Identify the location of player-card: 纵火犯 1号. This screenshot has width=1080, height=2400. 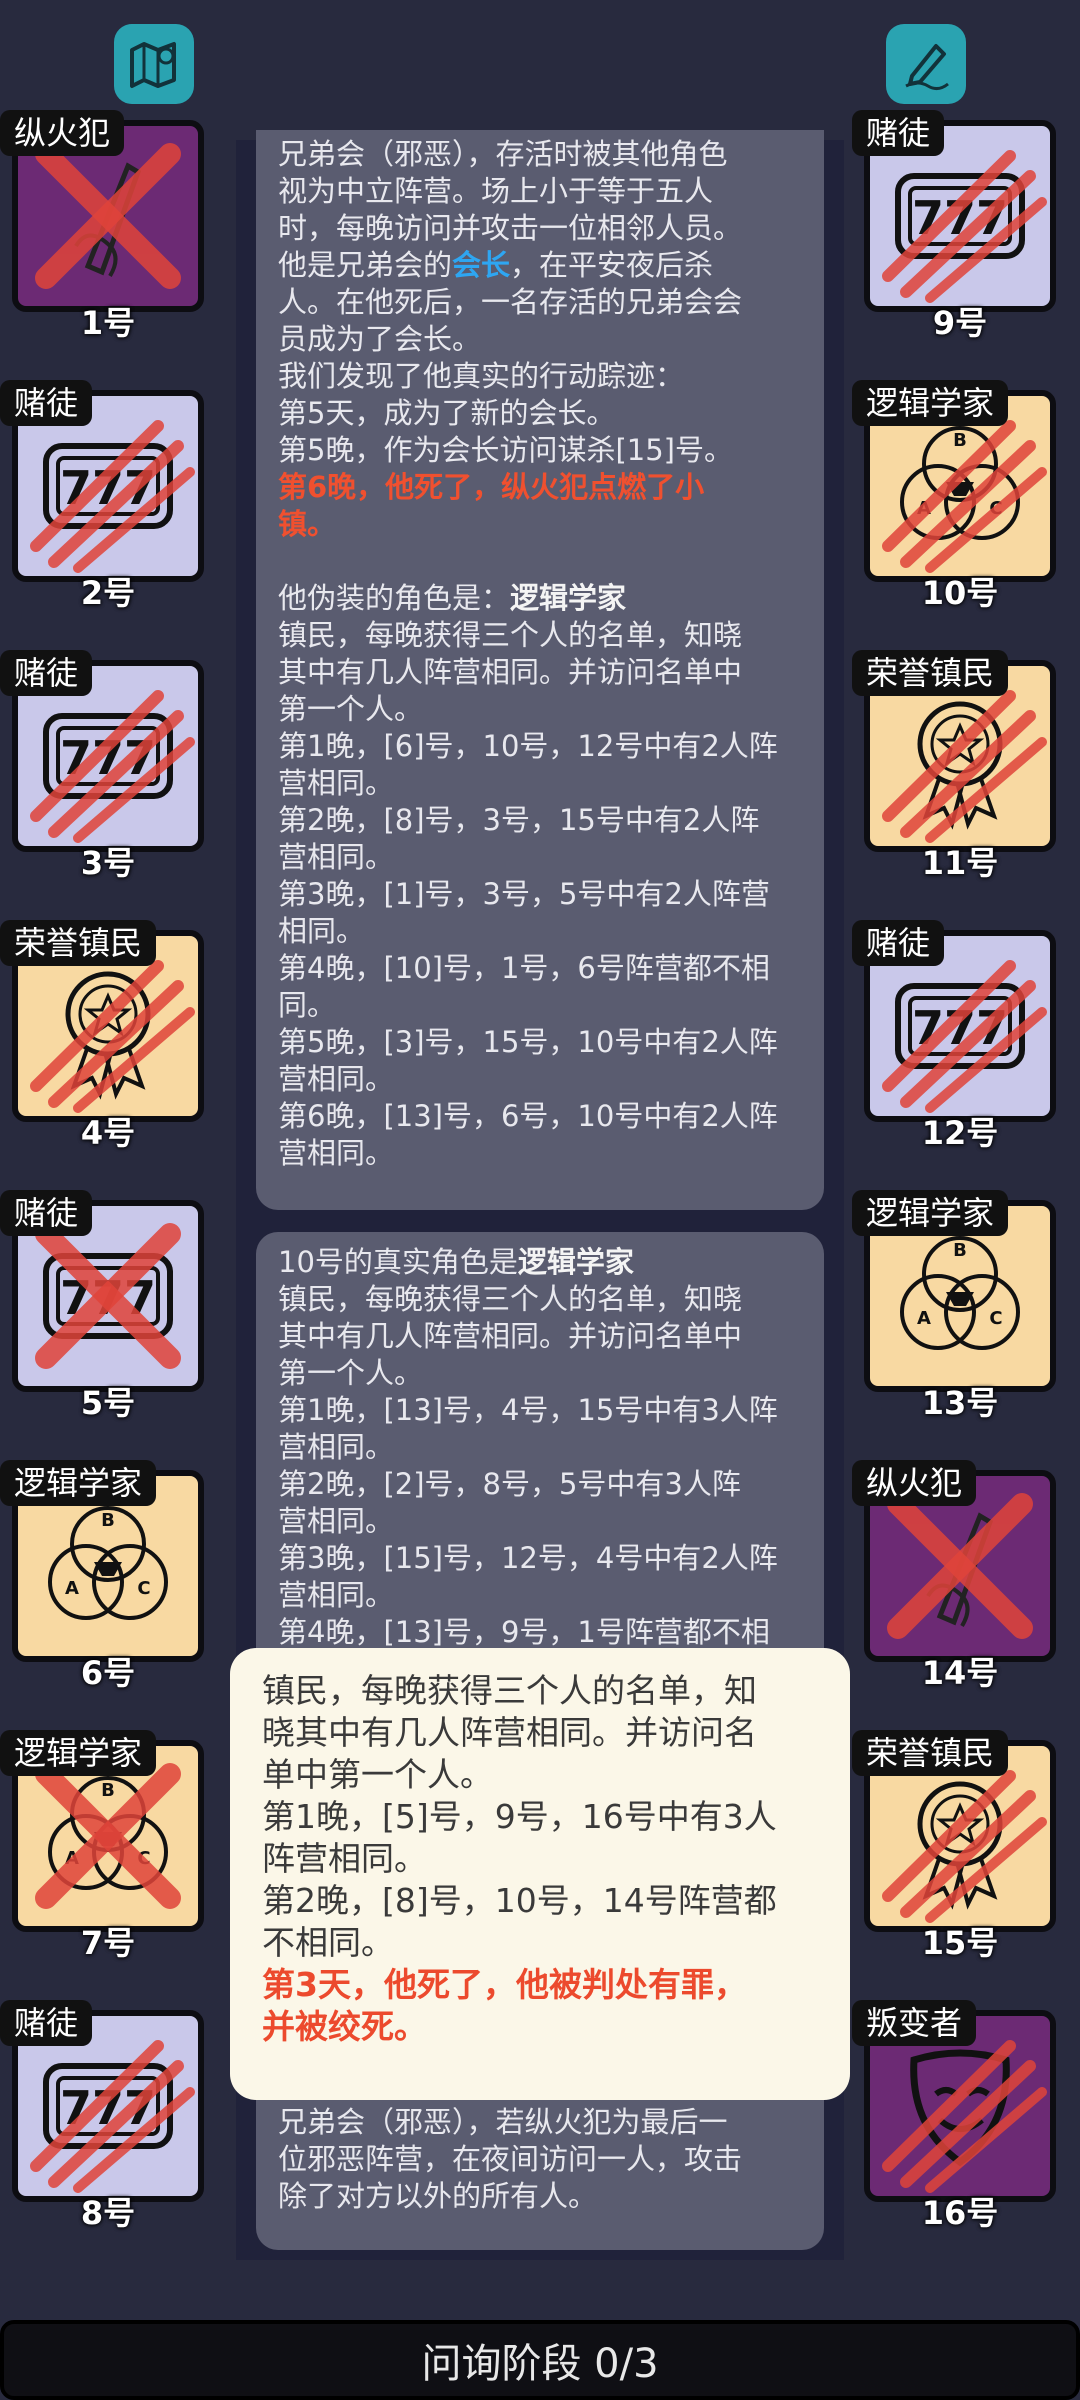
(102, 206).